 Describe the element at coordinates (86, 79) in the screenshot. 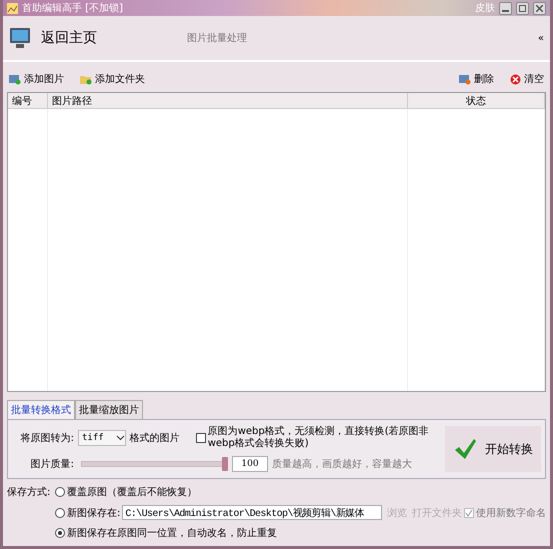

I see `folder-plus-icon` at that location.